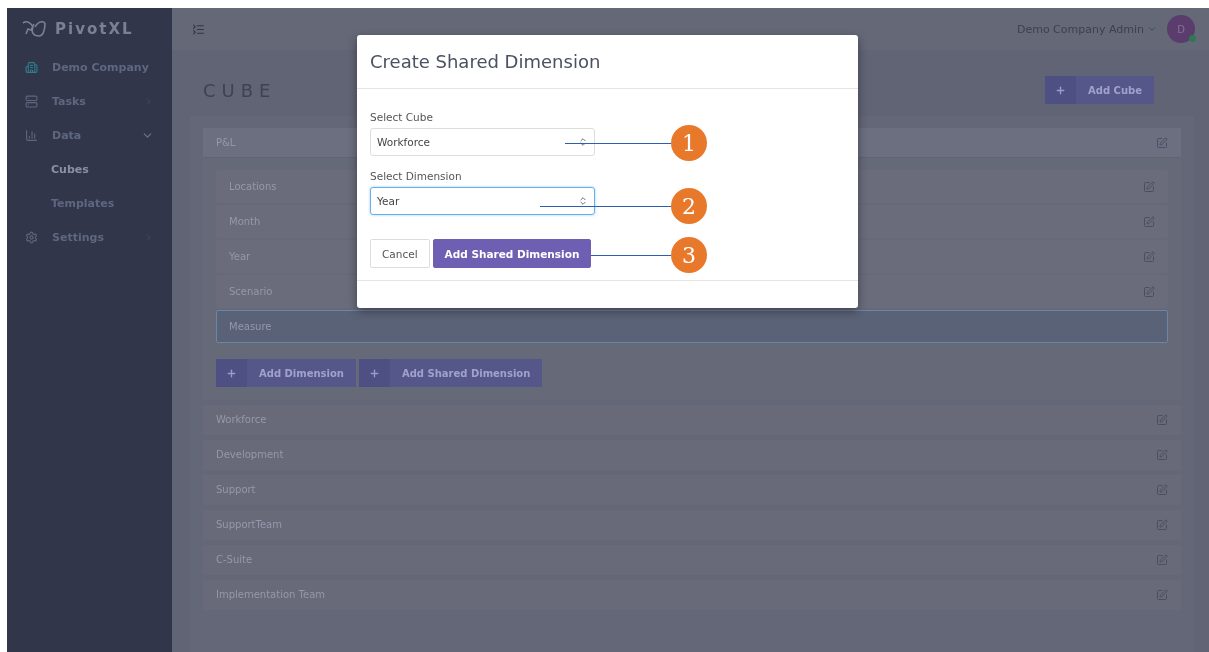 Image resolution: width=1209 pixels, height=652 pixels. I want to click on step-number: 3, so click(689, 255).